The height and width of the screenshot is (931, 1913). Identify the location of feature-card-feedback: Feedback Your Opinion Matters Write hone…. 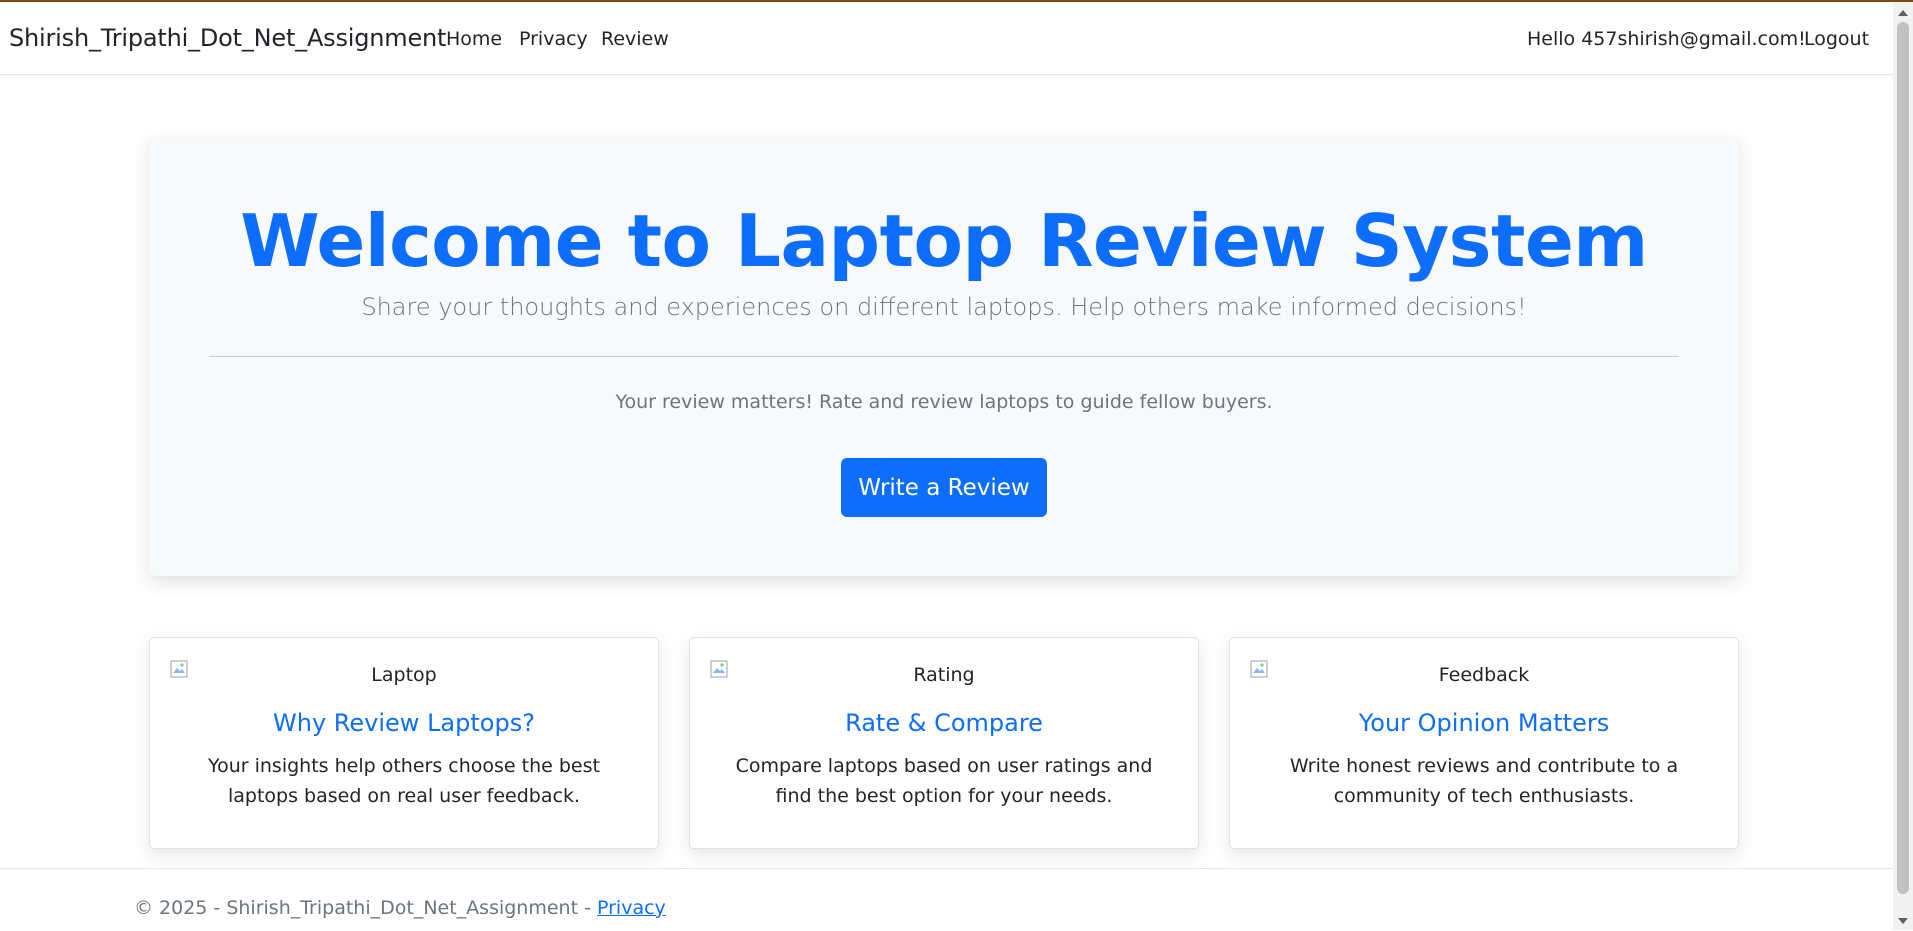
(1484, 743).